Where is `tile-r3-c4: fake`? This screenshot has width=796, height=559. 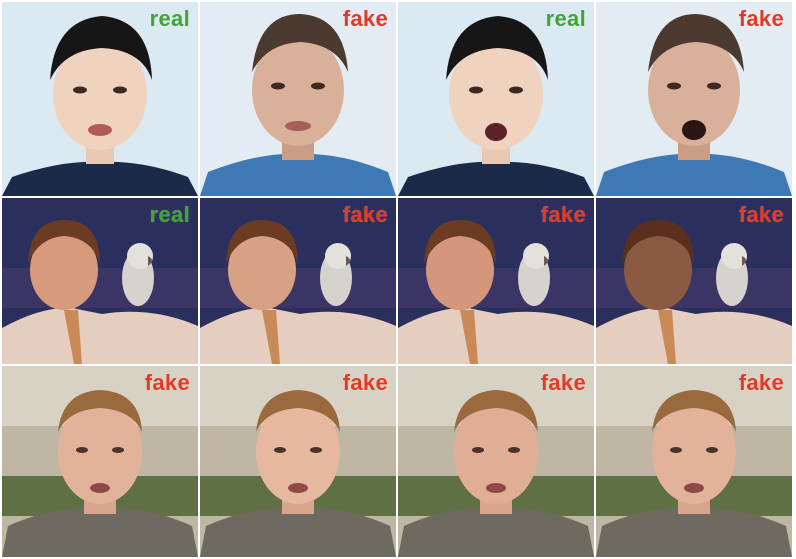
tile-r3-c4: fake is located at coordinates (694, 461).